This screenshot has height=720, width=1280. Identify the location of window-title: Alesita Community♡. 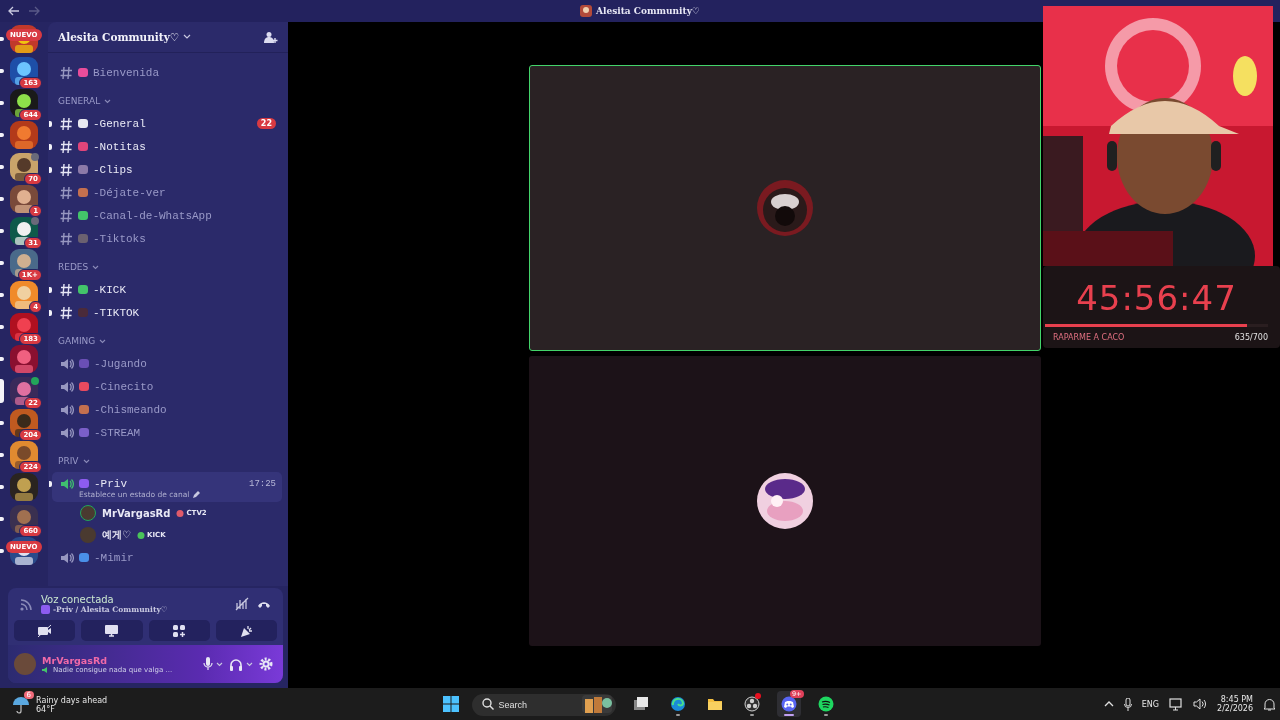
(648, 11).